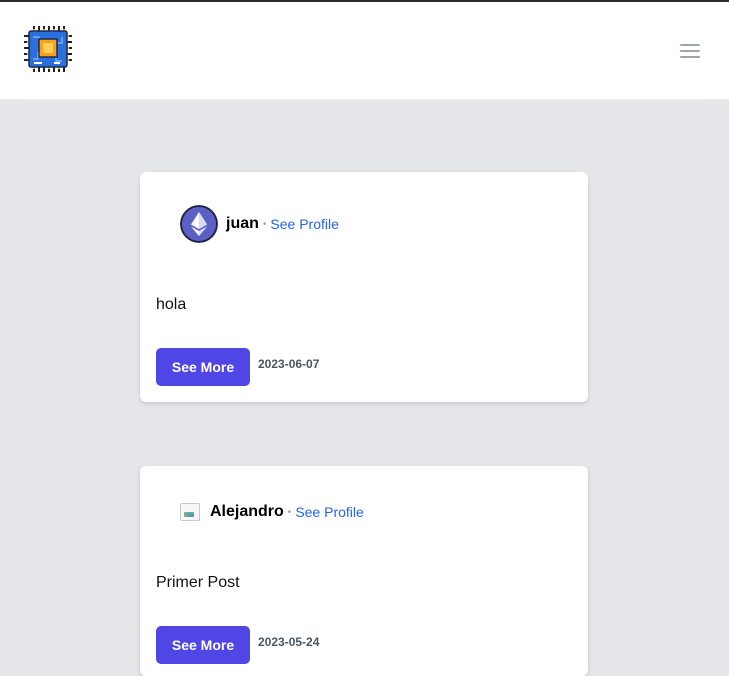  Describe the element at coordinates (691, 51) in the screenshot. I see `hamburger-menu-icon` at that location.